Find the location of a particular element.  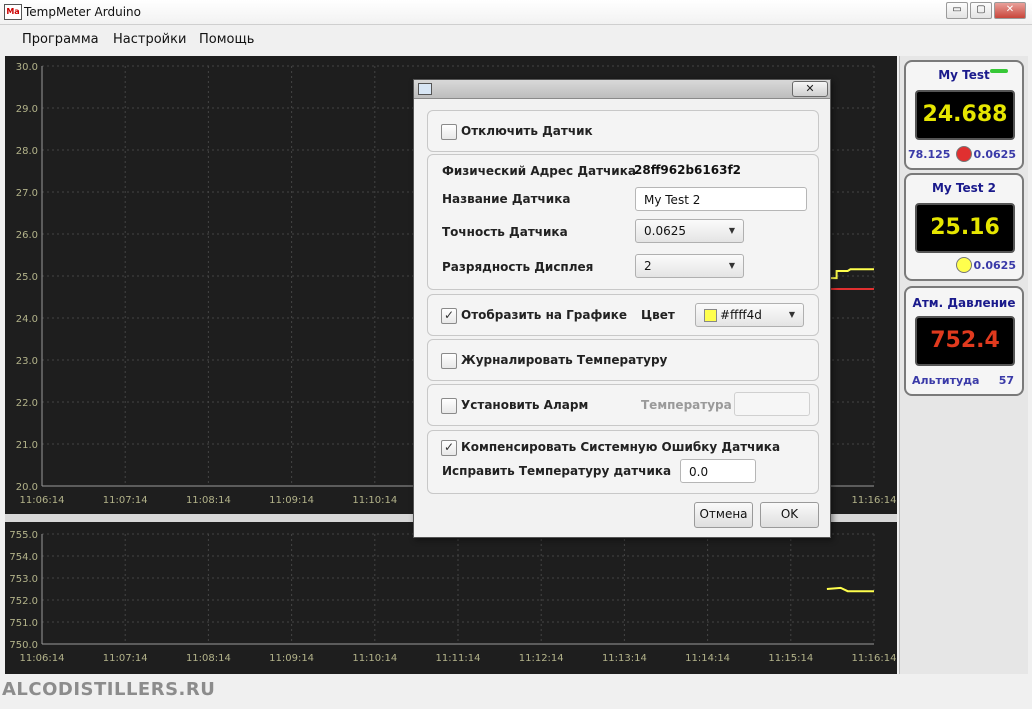

y-tick-label: 23.0 is located at coordinates (27, 361).